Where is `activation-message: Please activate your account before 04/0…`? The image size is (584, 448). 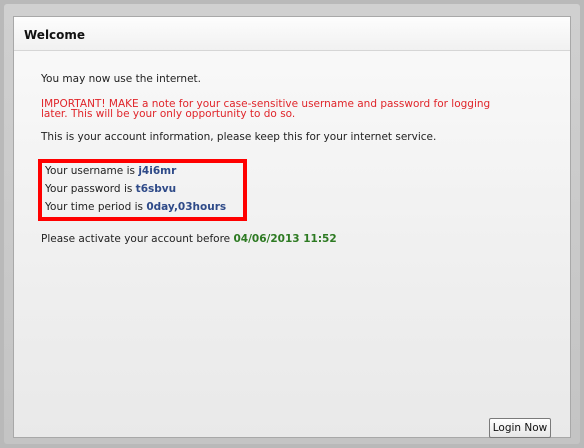 activation-message: Please activate your account before 04/0… is located at coordinates (189, 239).